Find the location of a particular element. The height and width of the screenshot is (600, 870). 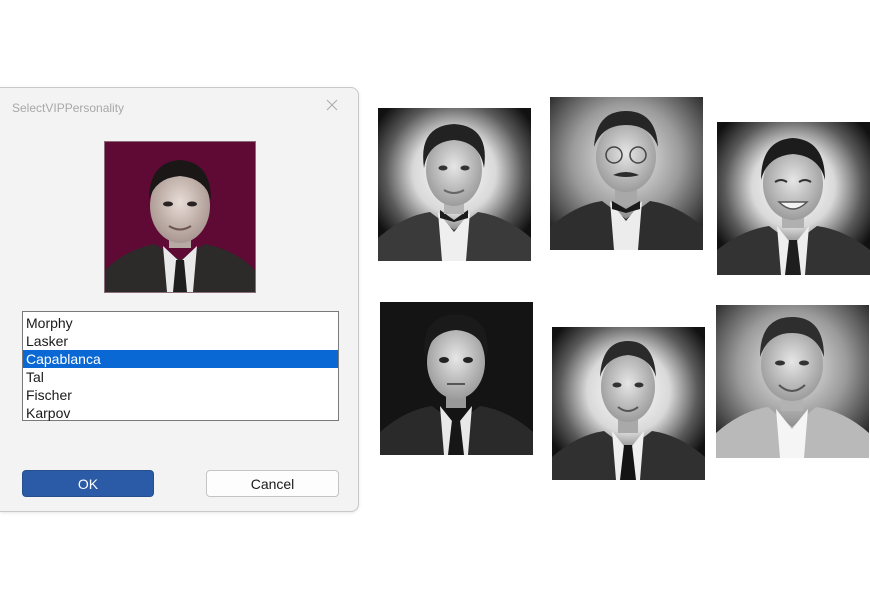

dialog-title: SelectVIPPersonality is located at coordinates (68, 108).